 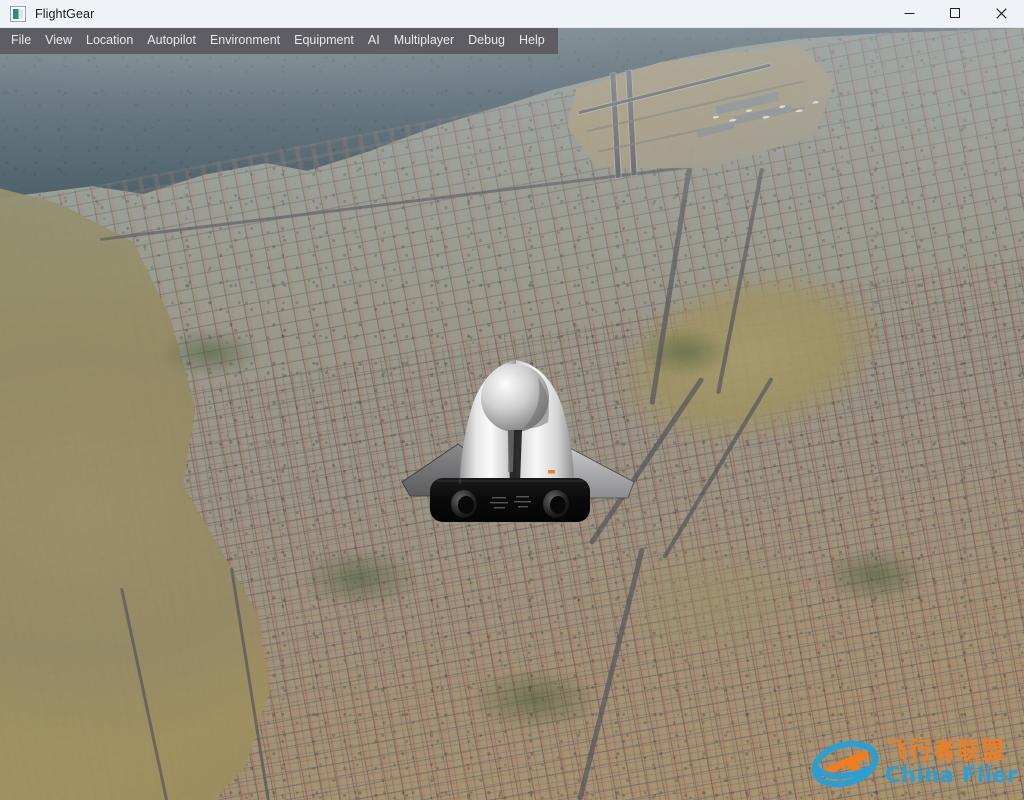 I want to click on menu-item-view: View, so click(x=58, y=41).